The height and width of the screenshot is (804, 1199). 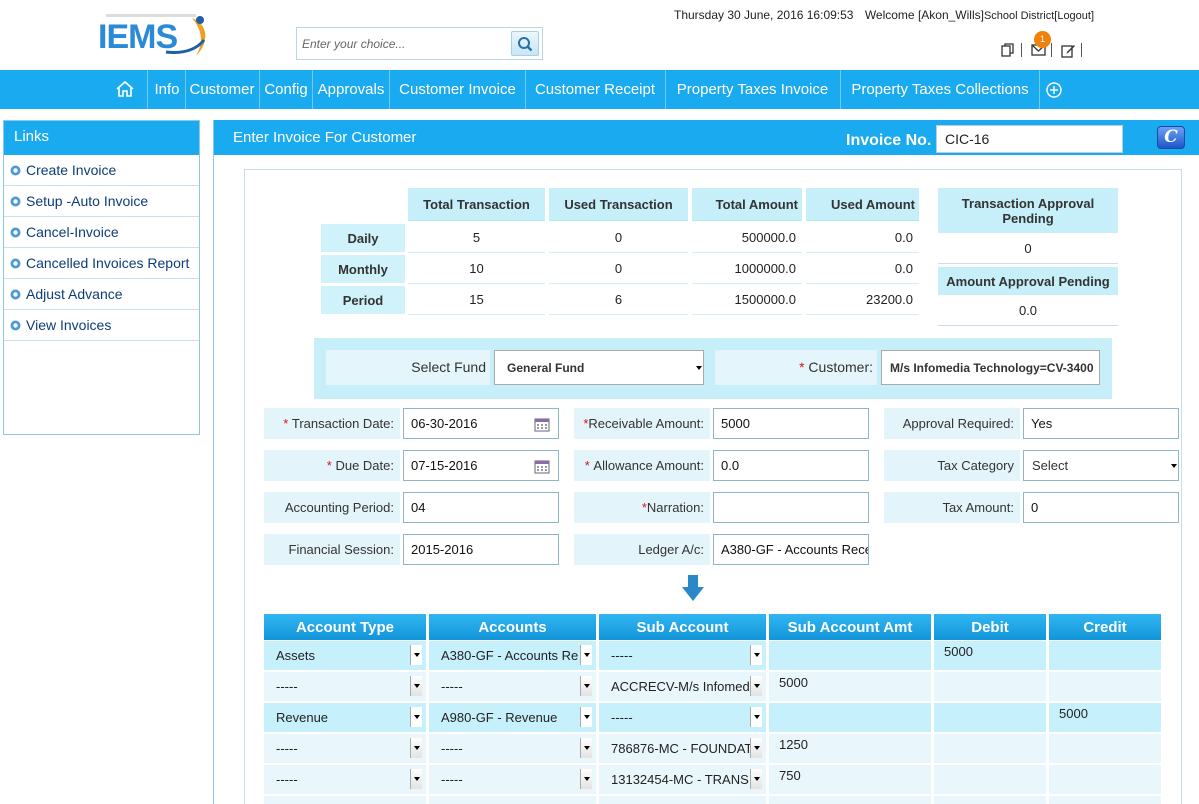 I want to click on home-icon, so click(x=125, y=89).